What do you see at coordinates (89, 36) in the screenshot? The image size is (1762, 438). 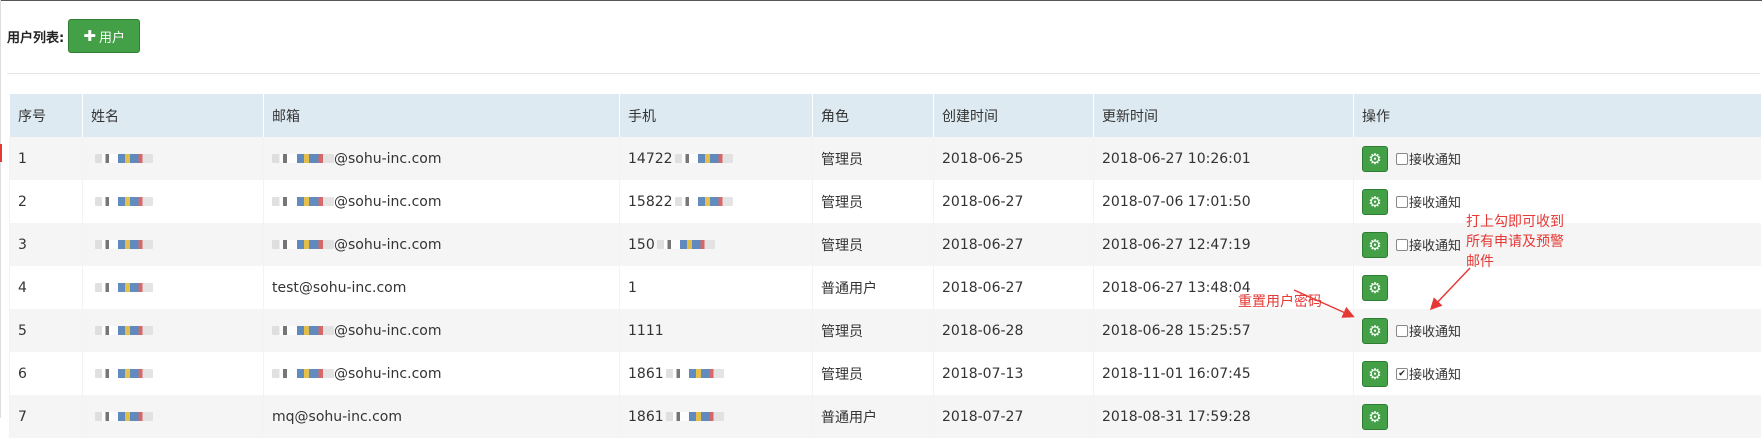 I see `plus-icon: ✚` at bounding box center [89, 36].